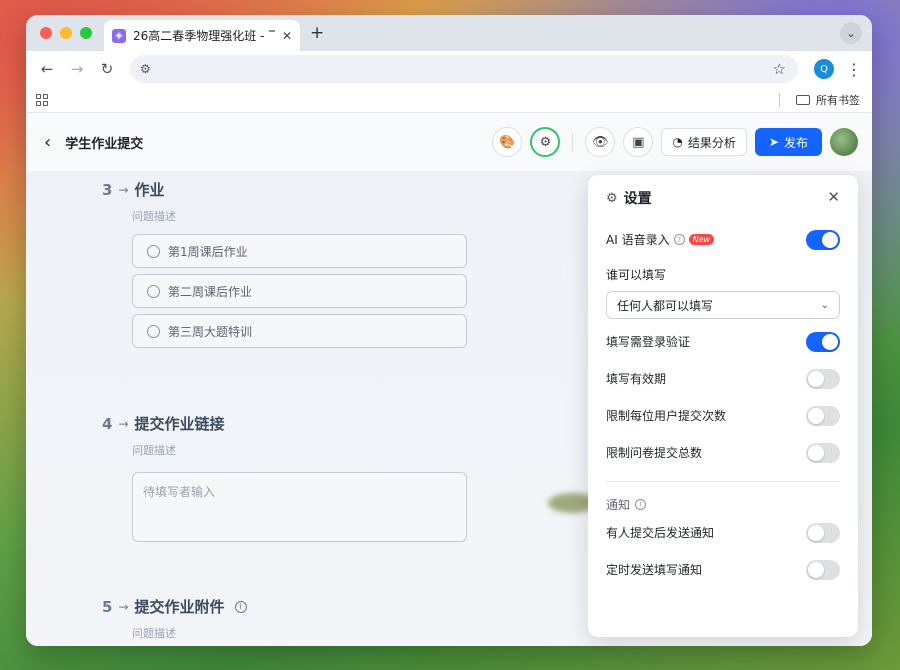 Image resolution: width=900 pixels, height=670 pixels. What do you see at coordinates (823, 239) in the screenshot?
I see `ai-voice-toggle` at bounding box center [823, 239].